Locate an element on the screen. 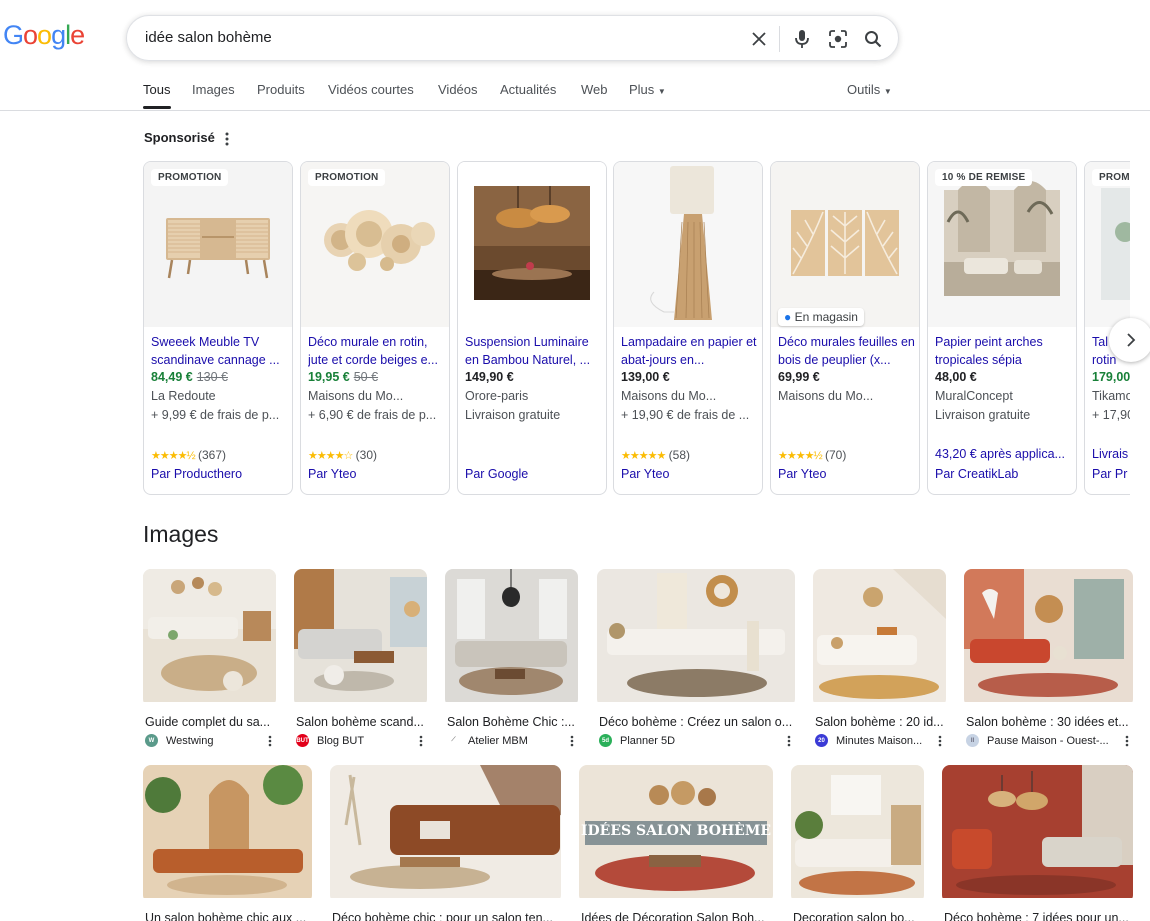 This screenshot has height=921, width=1150. old-price: 130 € is located at coordinates (212, 377).